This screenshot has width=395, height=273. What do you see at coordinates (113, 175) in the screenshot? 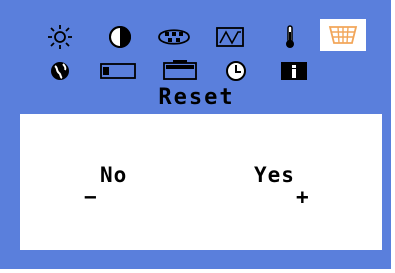
I see `no-option-label: No` at bounding box center [113, 175].